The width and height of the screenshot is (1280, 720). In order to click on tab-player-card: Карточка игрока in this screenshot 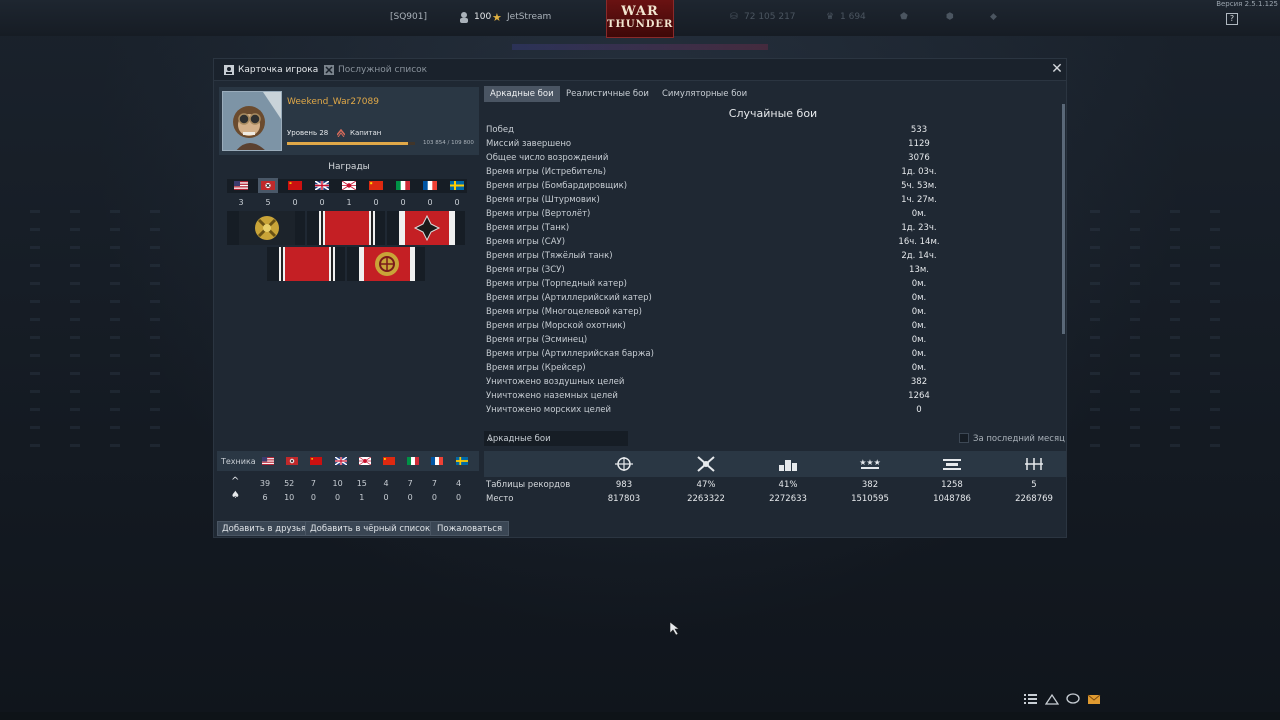, I will do `click(268, 70)`.